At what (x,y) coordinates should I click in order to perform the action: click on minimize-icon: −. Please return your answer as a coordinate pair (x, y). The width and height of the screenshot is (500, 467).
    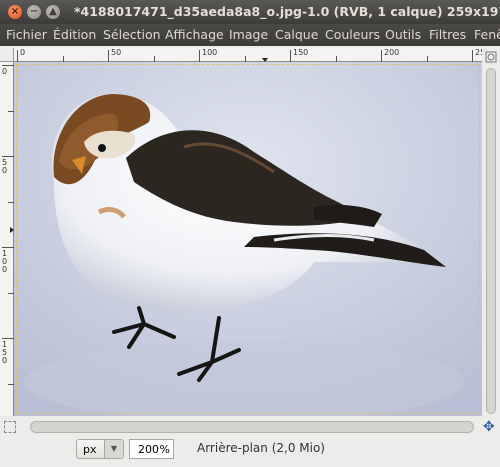
    Looking at the image, I should click on (34, 11).